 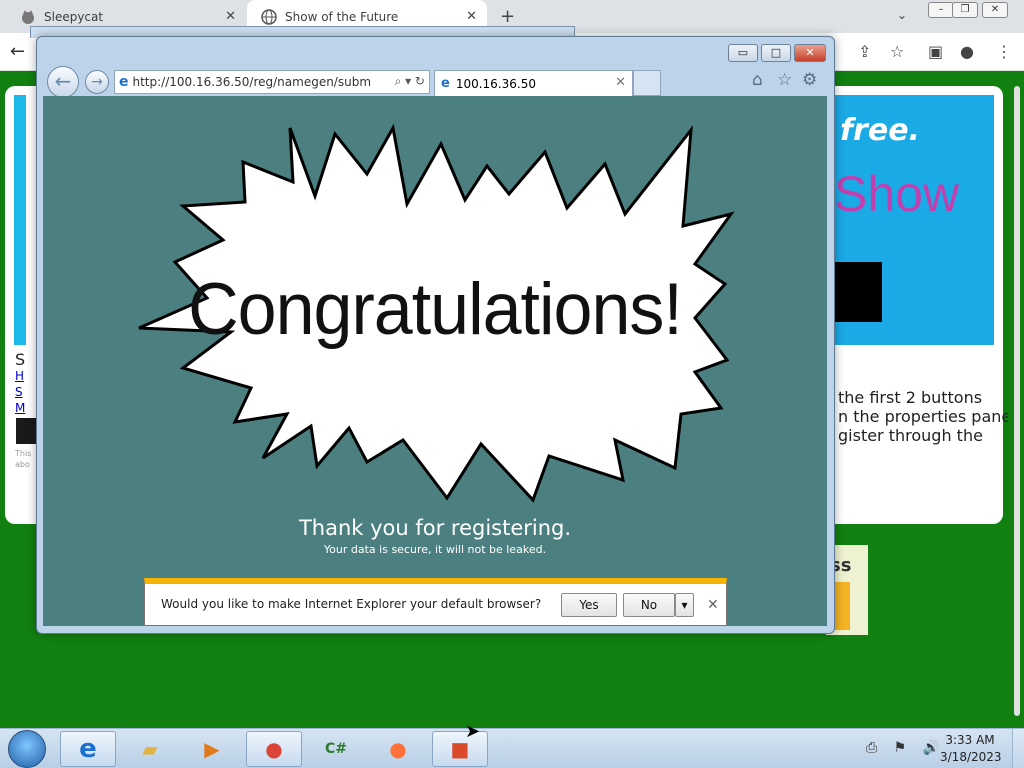 I want to click on ie-maximize-button: □, so click(x=776, y=53).